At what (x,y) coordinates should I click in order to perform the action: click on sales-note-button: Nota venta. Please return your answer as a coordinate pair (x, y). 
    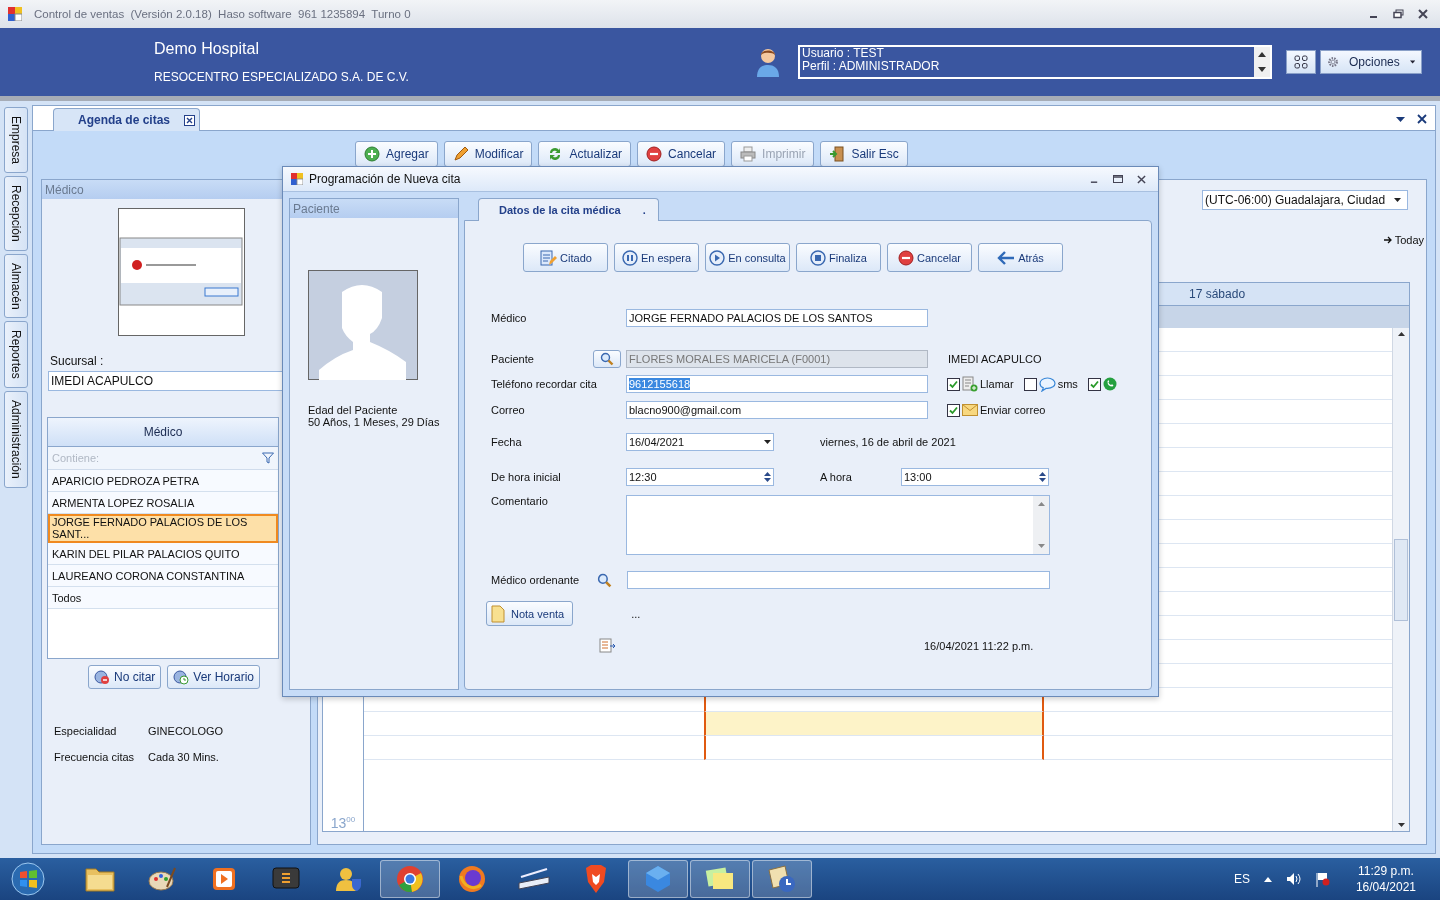
    Looking at the image, I should click on (530, 613).